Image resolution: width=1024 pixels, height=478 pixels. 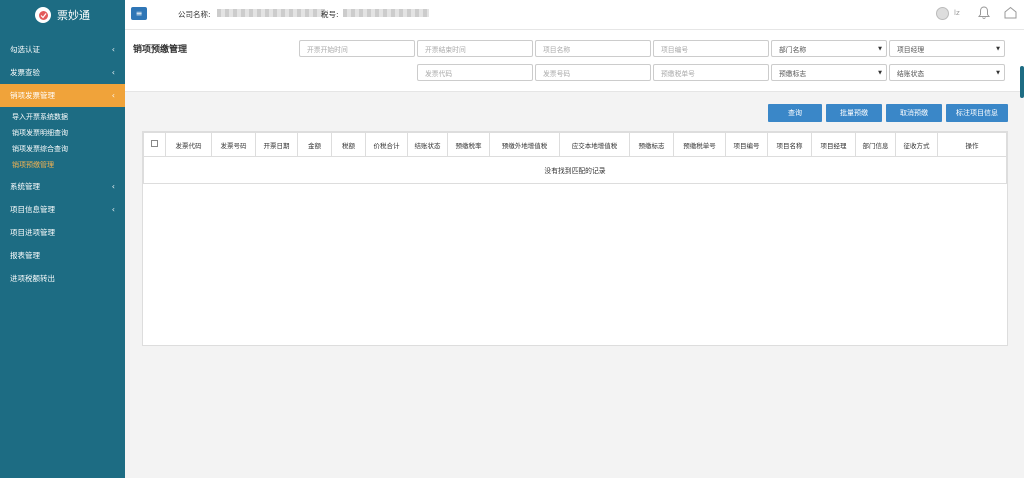 What do you see at coordinates (593, 48) in the screenshot?
I see `project-name-input: 项目名称` at bounding box center [593, 48].